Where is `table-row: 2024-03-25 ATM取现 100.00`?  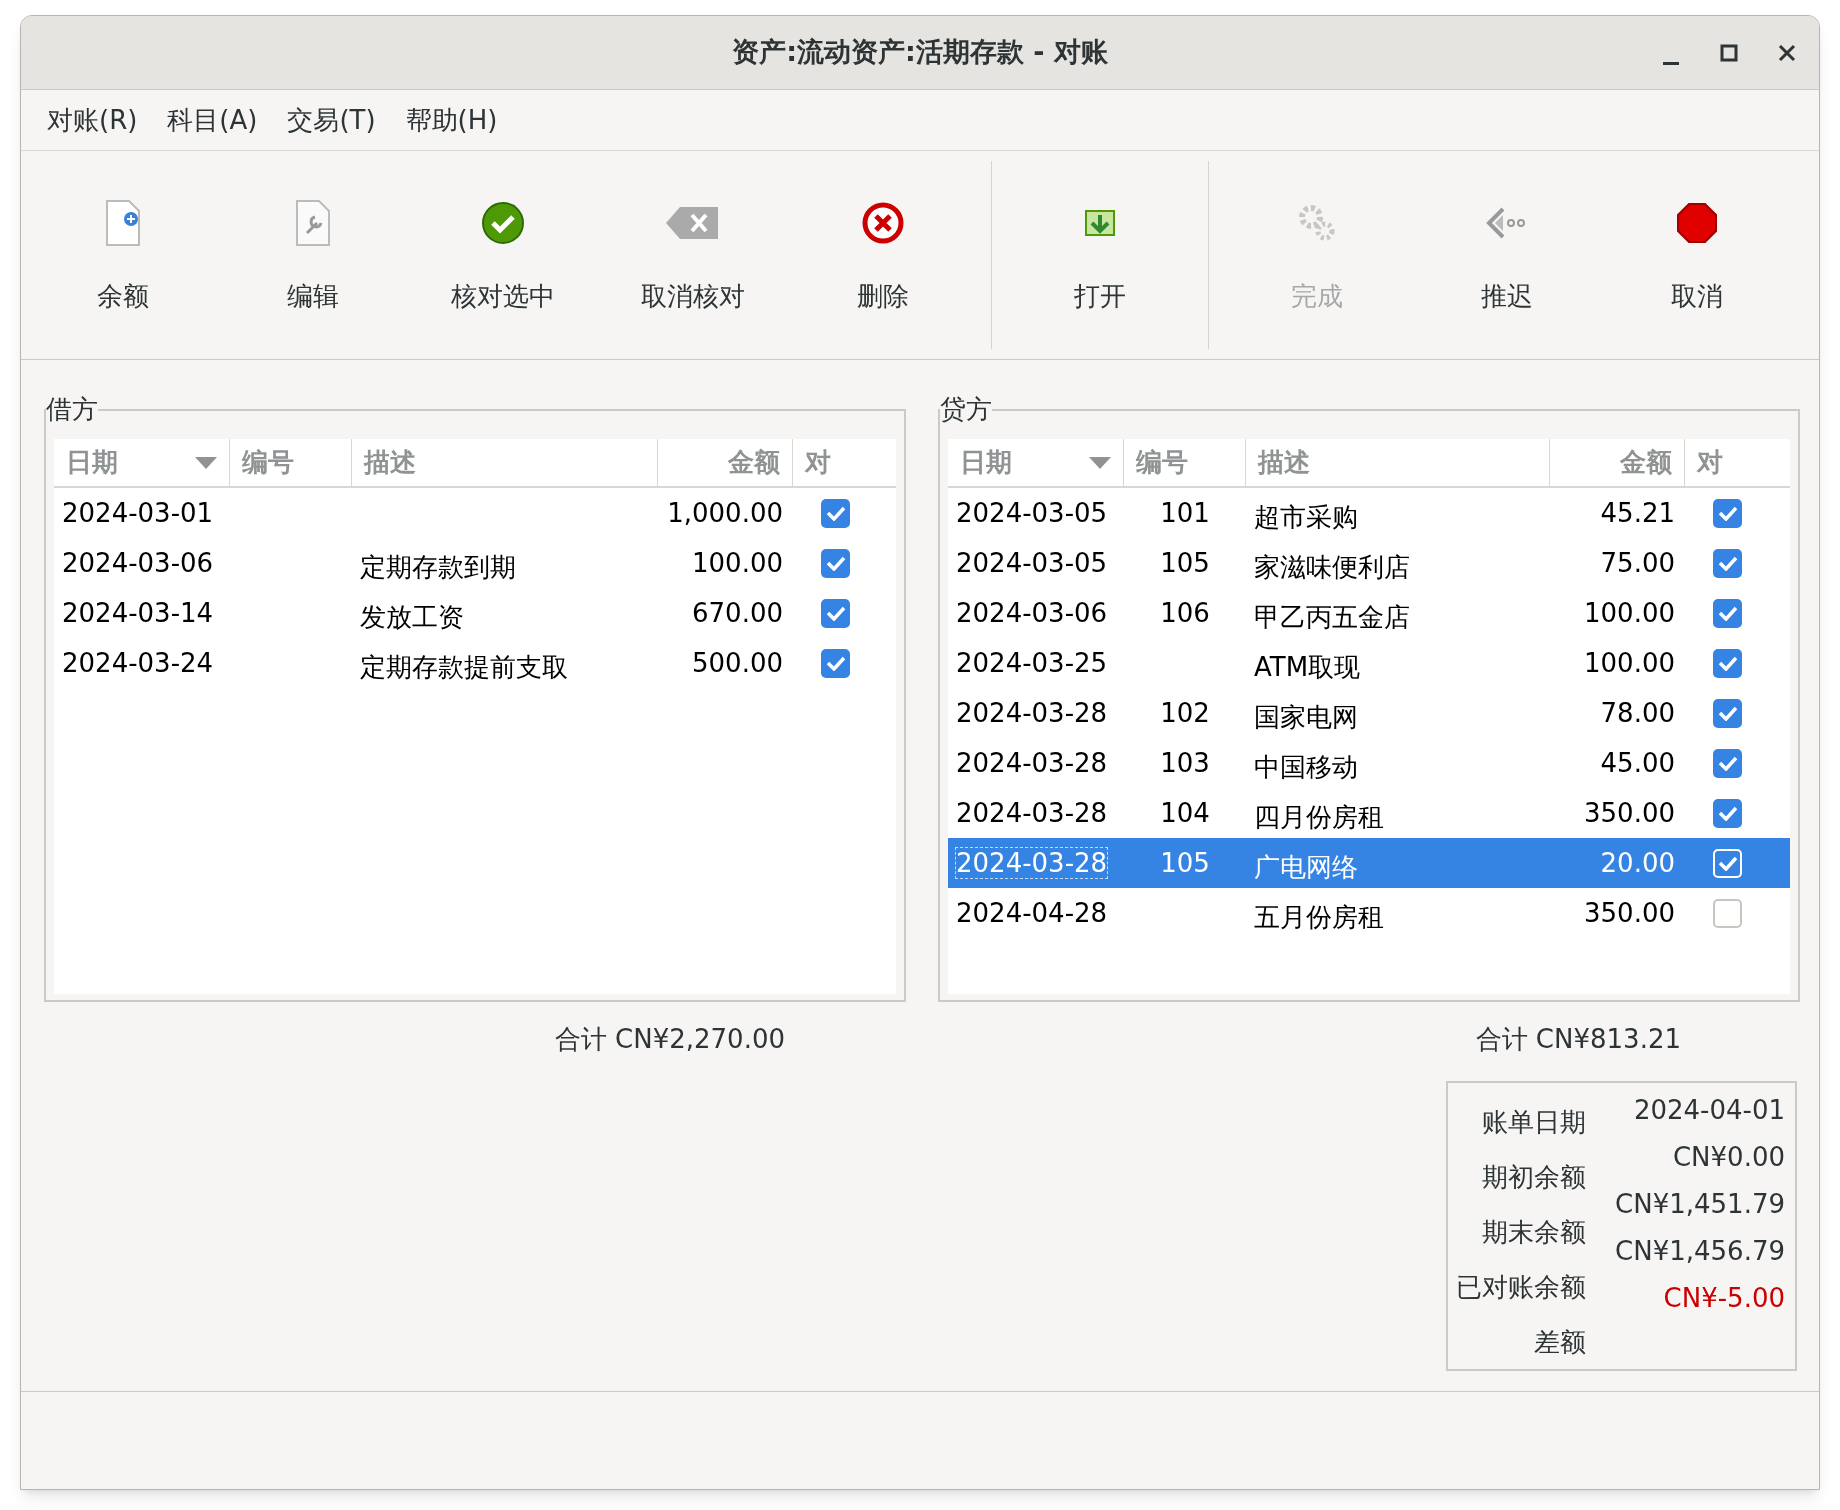 table-row: 2024-03-25 ATM取现 100.00 is located at coordinates (1369, 663).